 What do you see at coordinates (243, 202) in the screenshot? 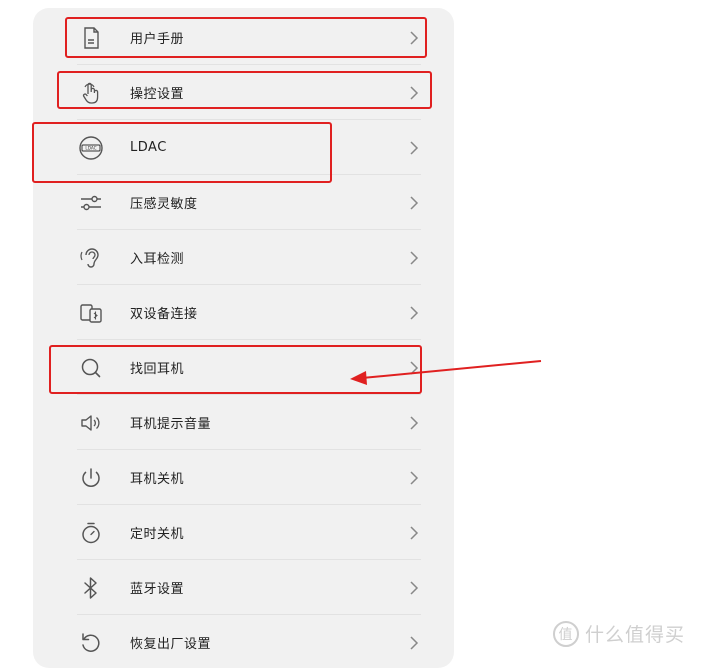
I see `menu-item-pressure-sensitivity: 压感灵敏度` at bounding box center [243, 202].